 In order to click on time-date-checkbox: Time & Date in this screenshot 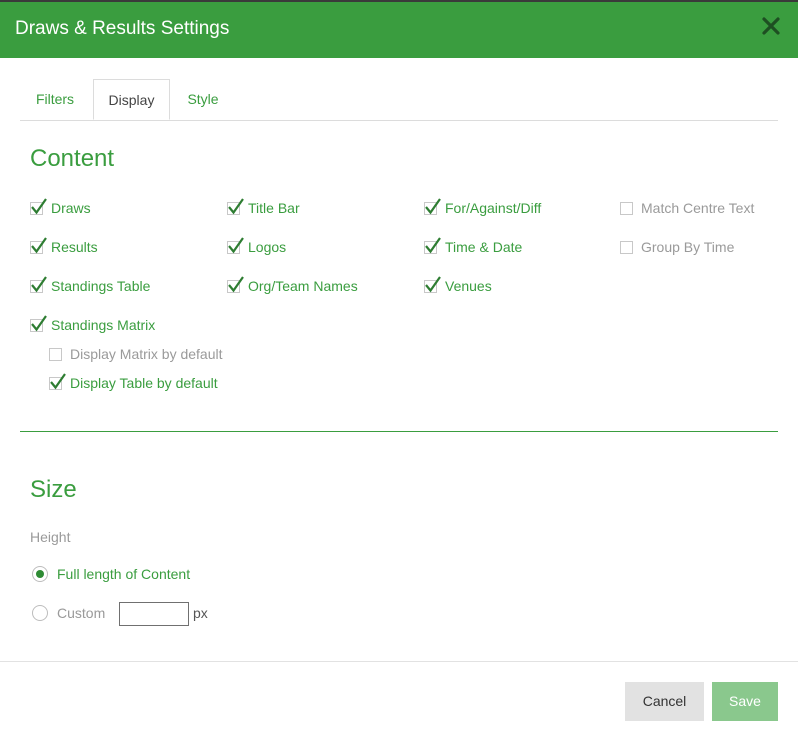, I will do `click(473, 246)`.